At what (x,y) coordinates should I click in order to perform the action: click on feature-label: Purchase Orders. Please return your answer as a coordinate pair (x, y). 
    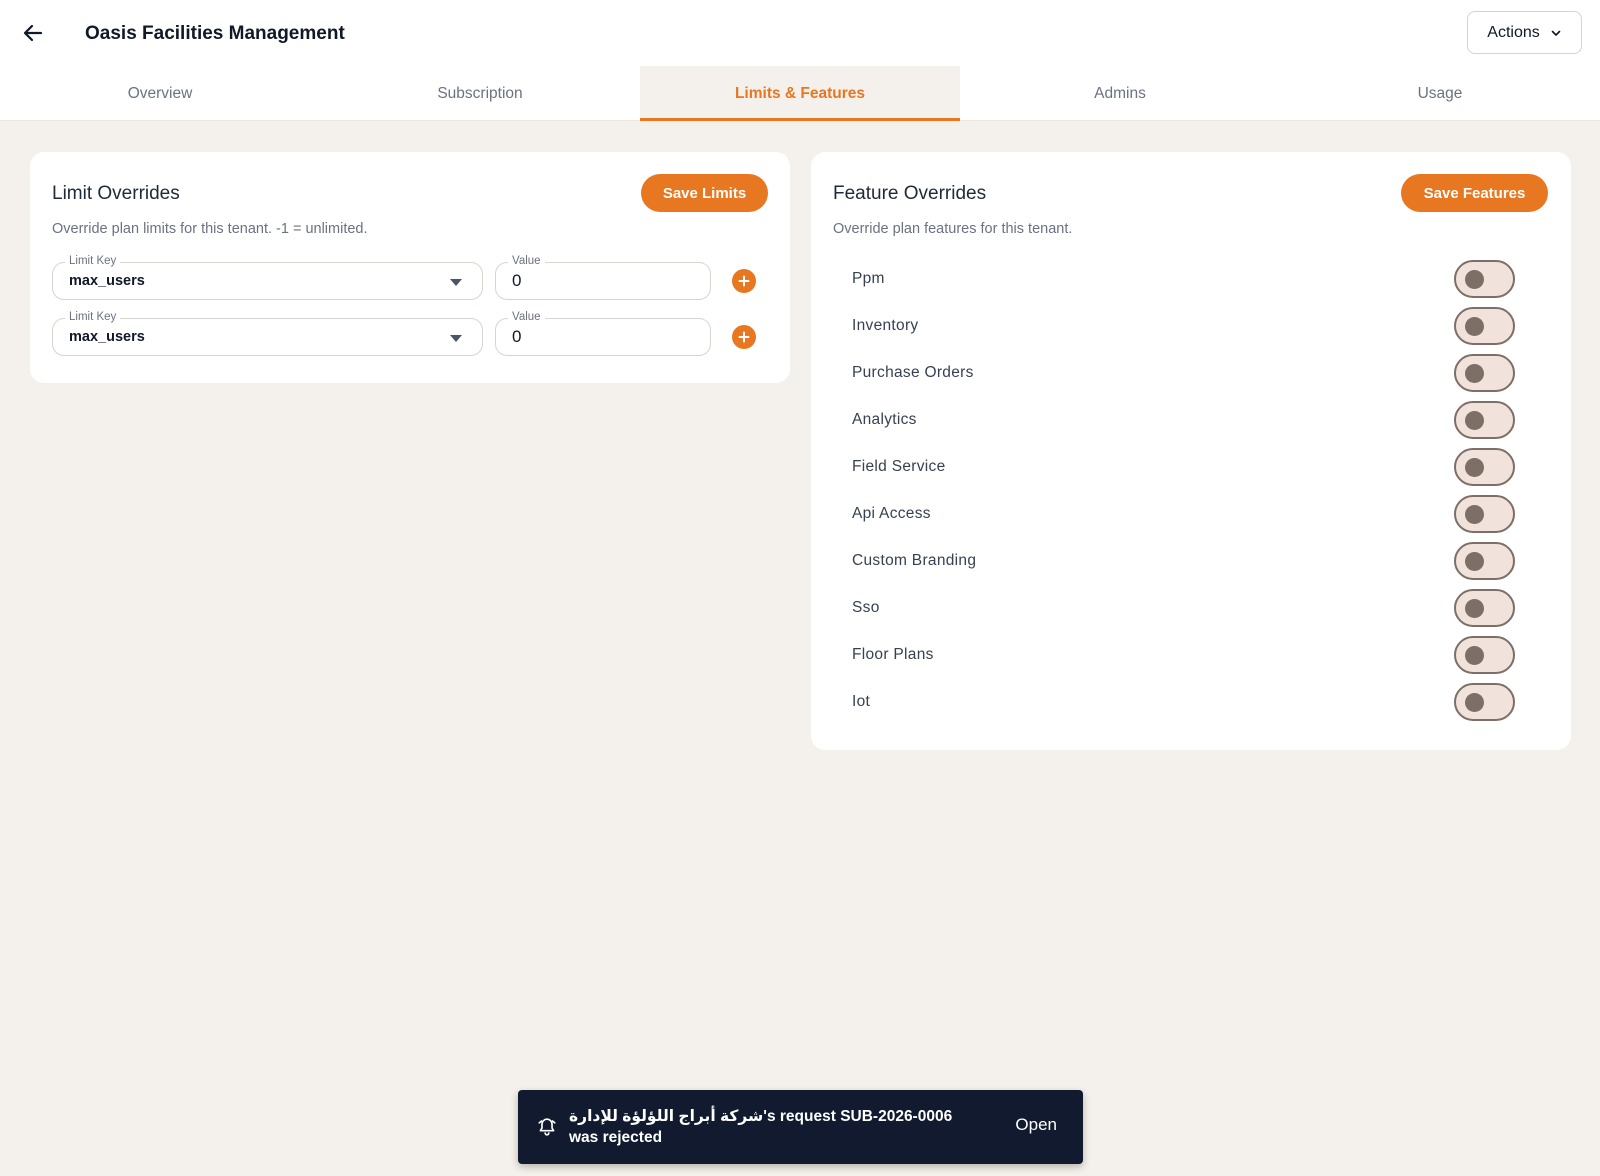
    Looking at the image, I should click on (913, 372).